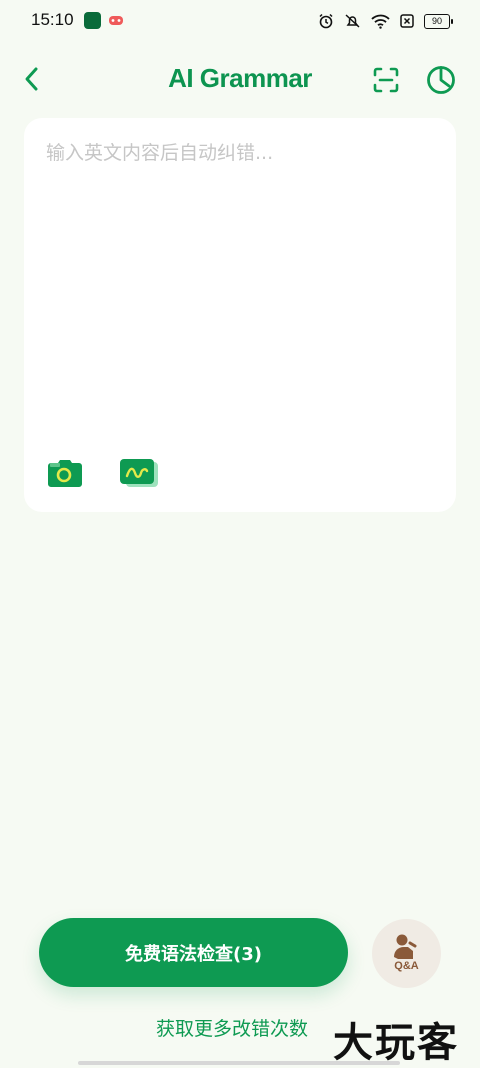 This screenshot has width=480, height=1068. I want to click on battery-icon: 90, so click(438, 21).